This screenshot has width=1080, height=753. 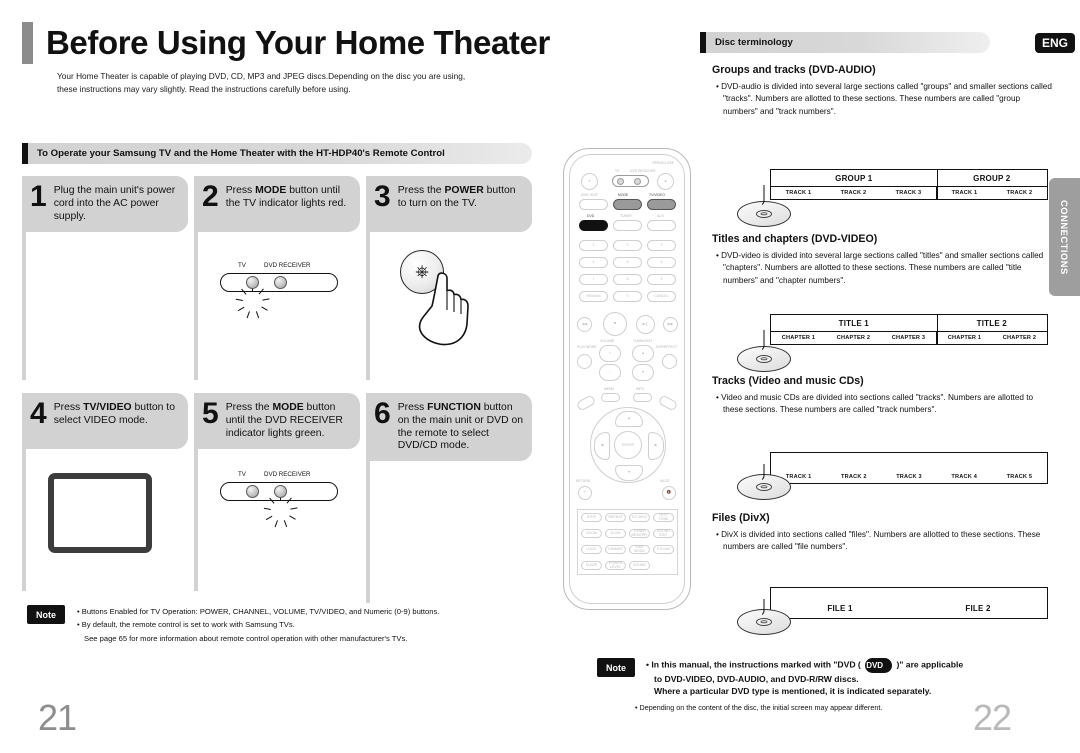 I want to click on step-3-illustration: ⎈, so click(x=449, y=306).